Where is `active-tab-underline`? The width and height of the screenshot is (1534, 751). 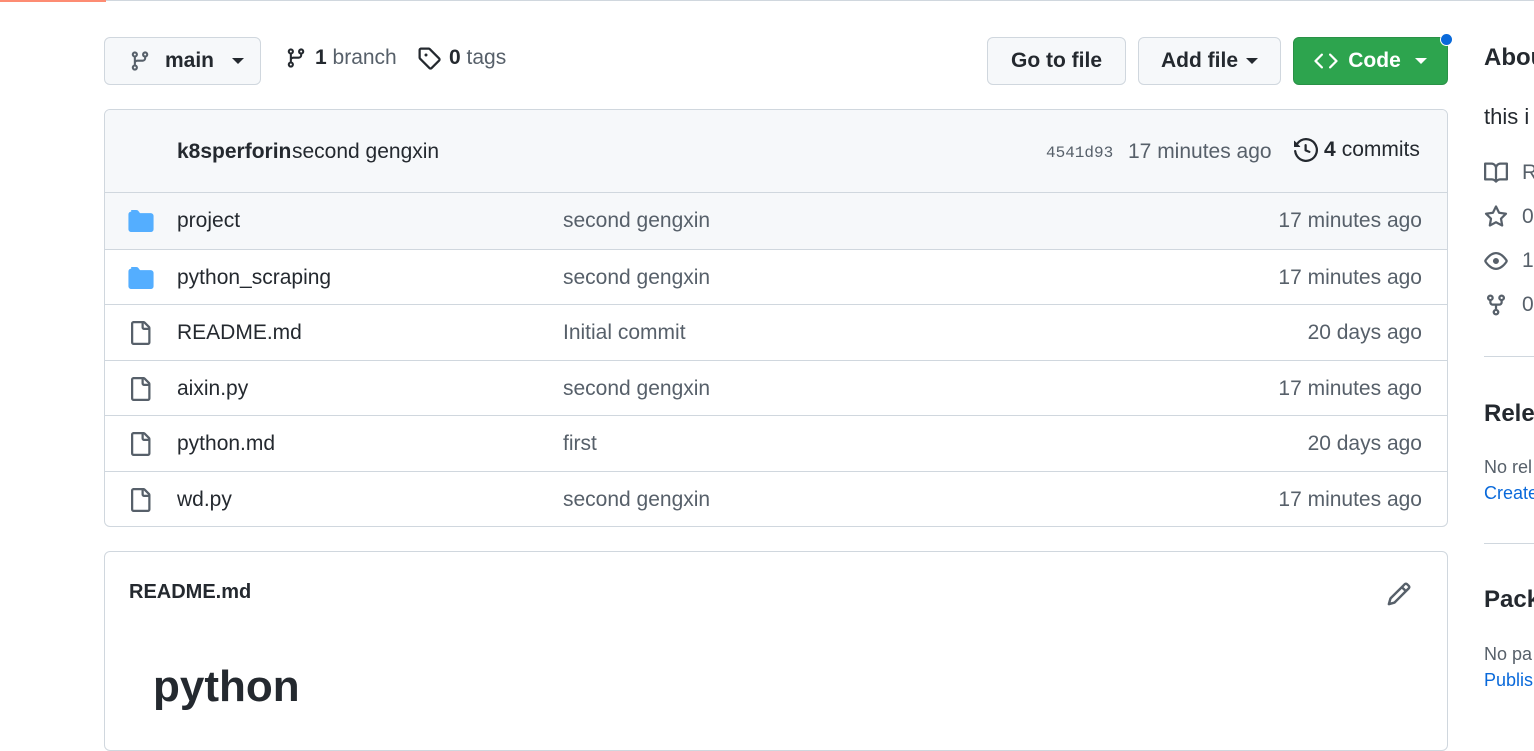
active-tab-underline is located at coordinates (53, 1).